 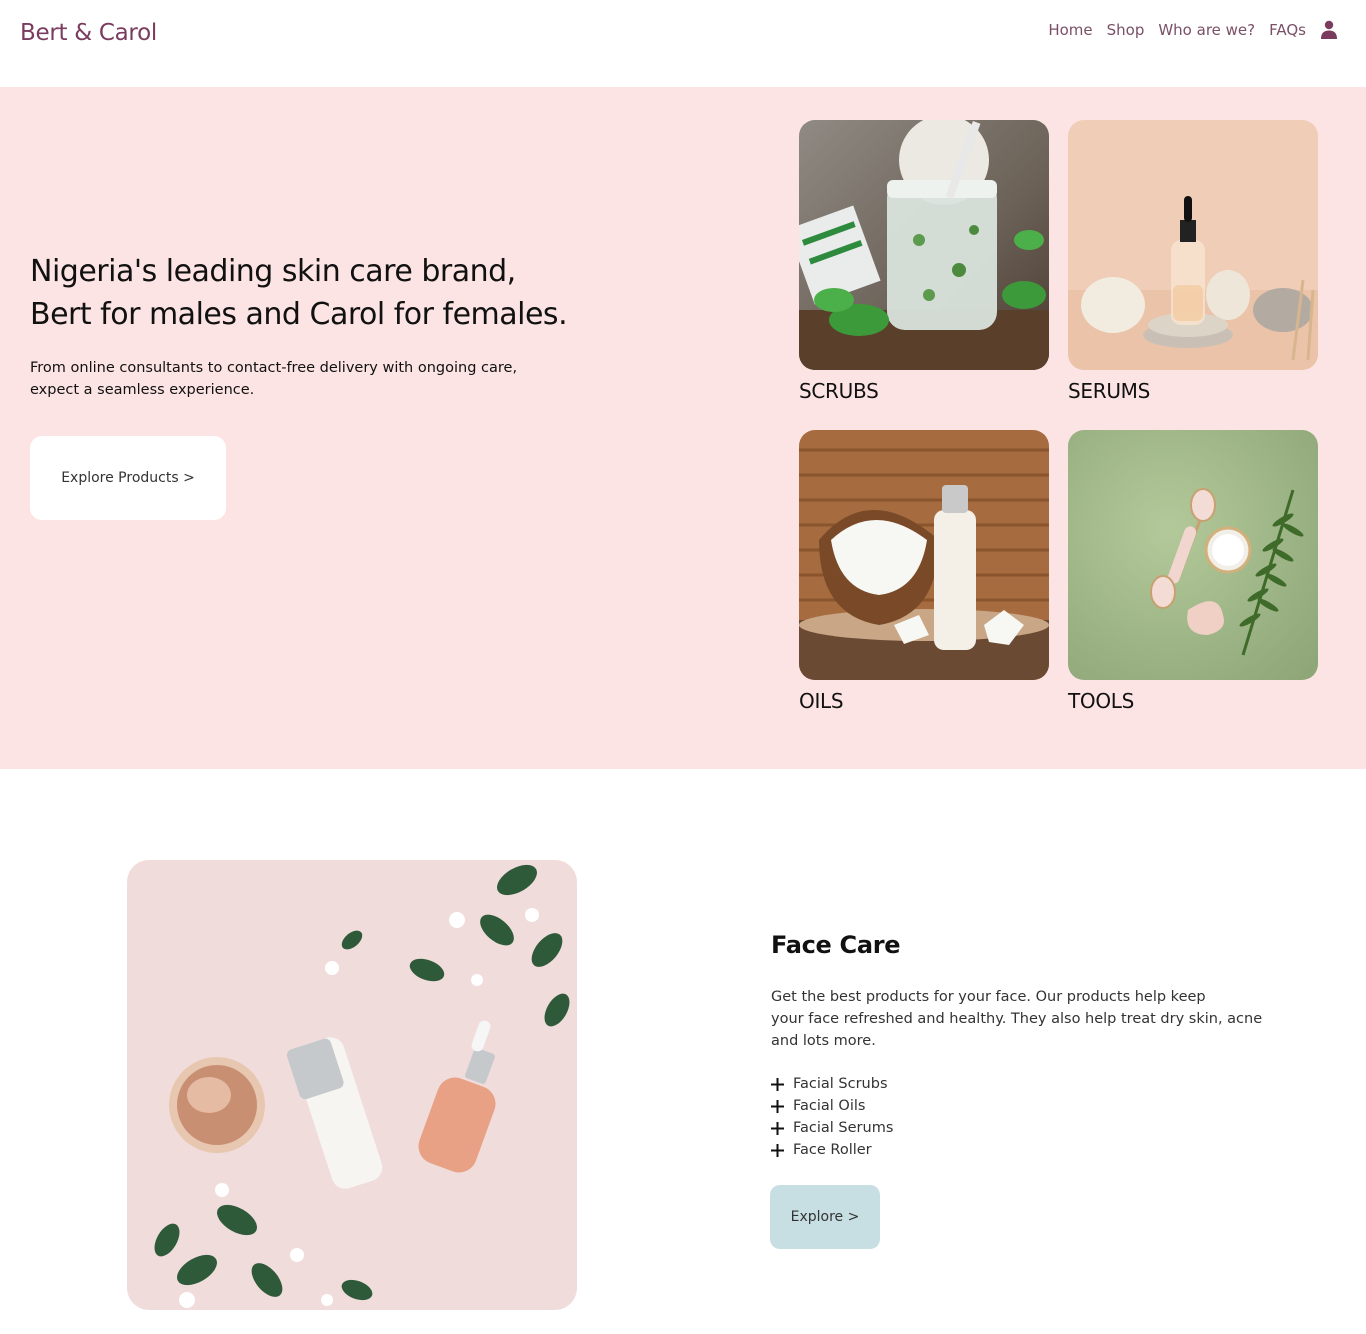 What do you see at coordinates (299, 314) in the screenshot?
I see `hero-title-line-2: Bert for males and Carol for females.` at bounding box center [299, 314].